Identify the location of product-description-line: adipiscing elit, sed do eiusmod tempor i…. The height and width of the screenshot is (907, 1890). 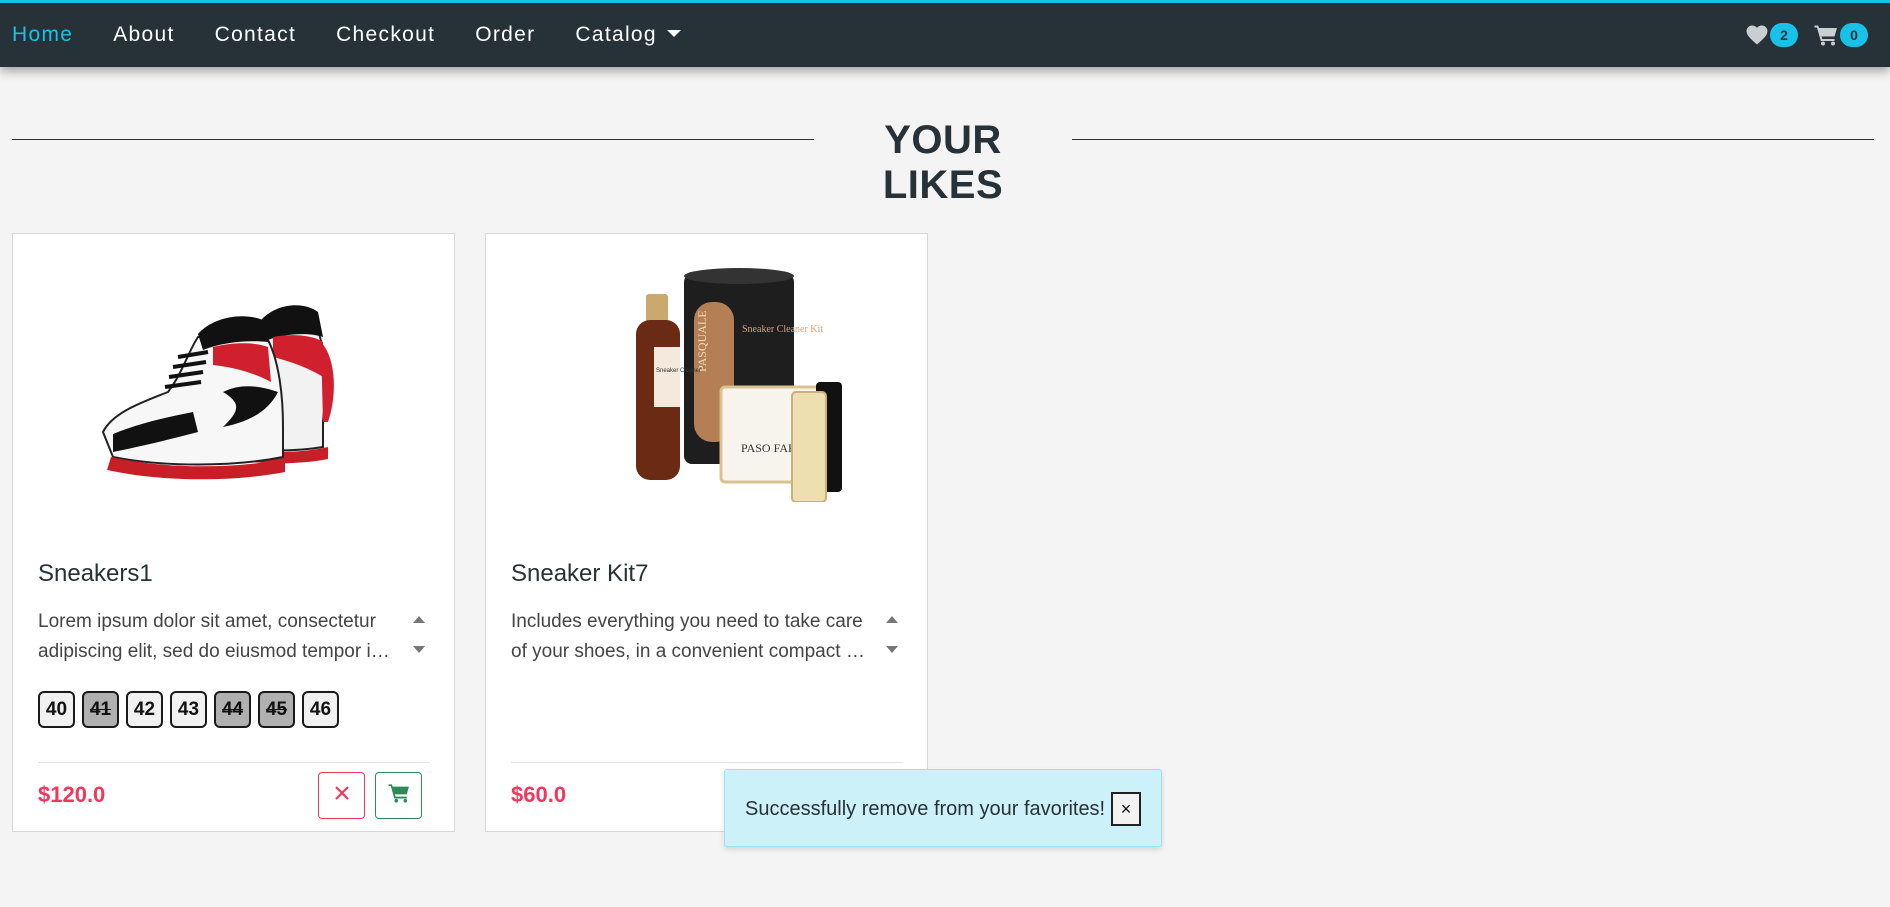
(218, 651).